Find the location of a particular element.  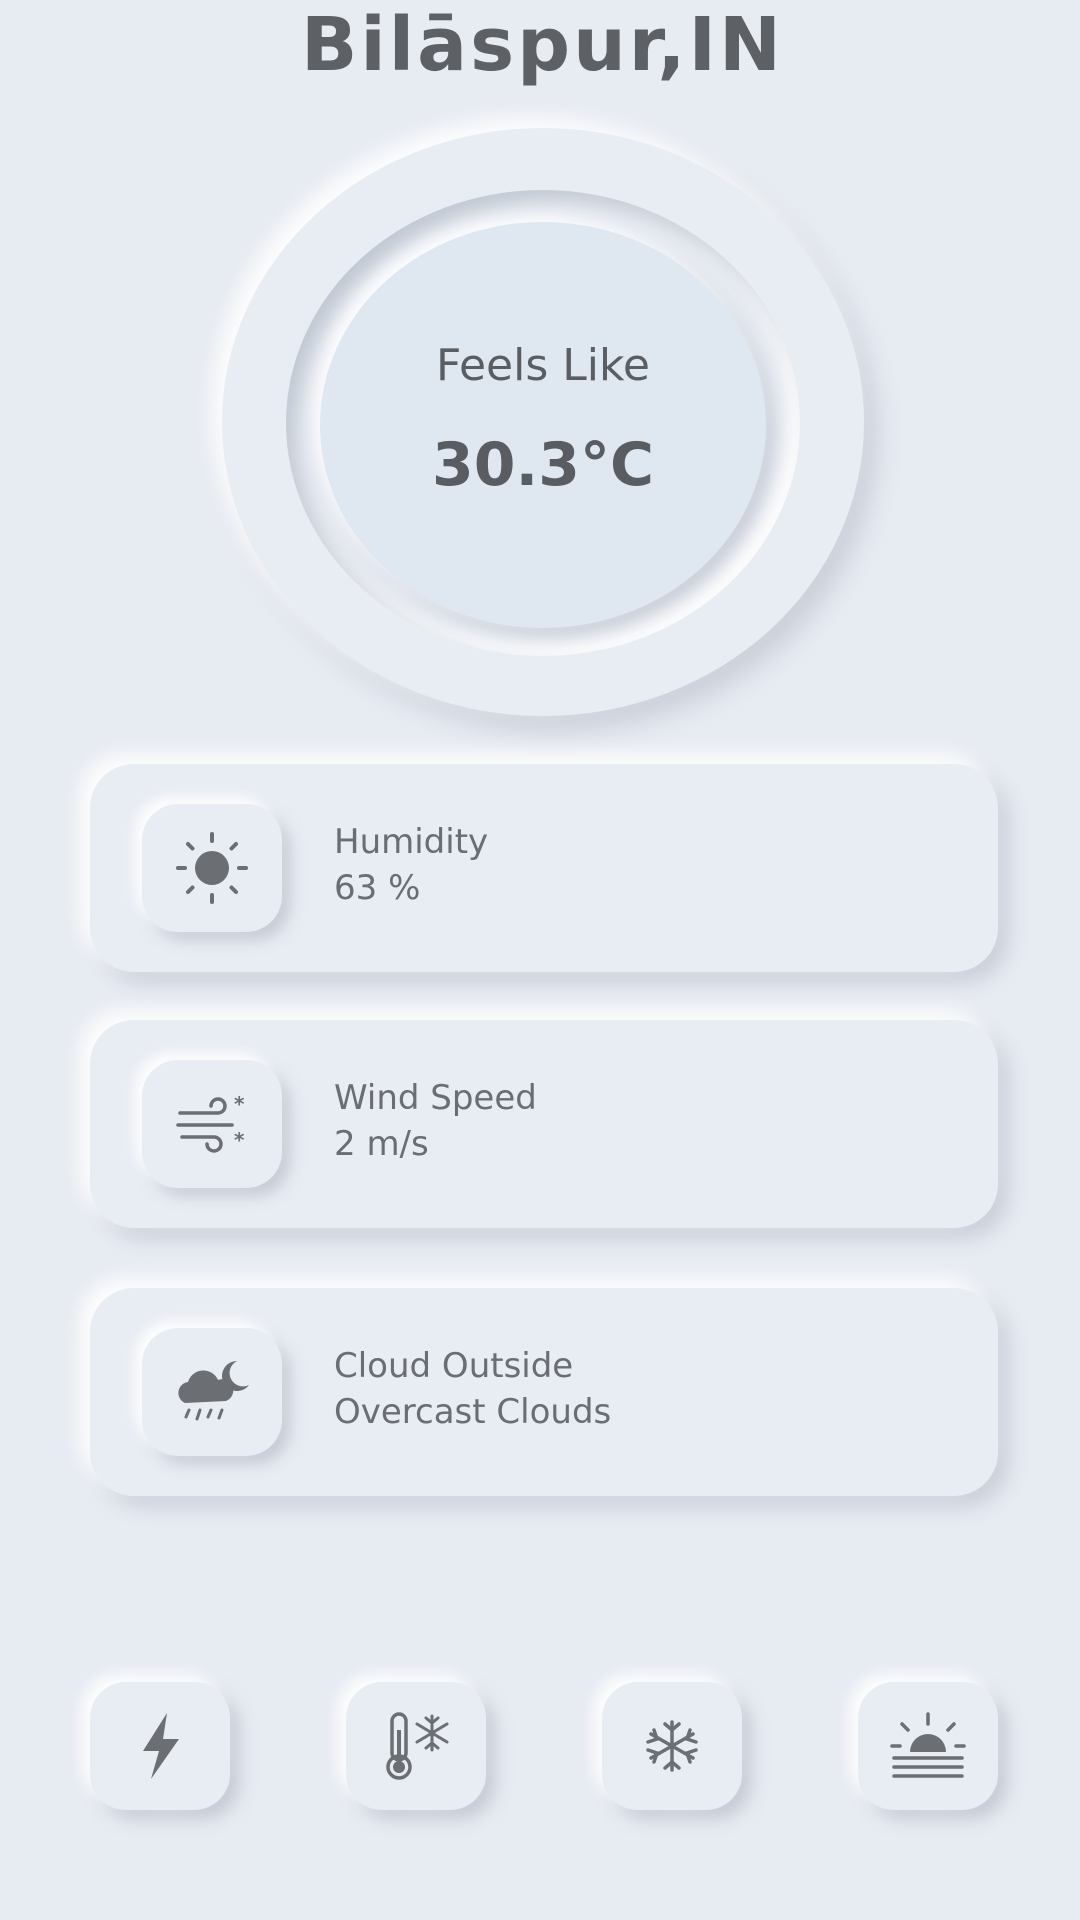

wind-speed-value: 2 m/s is located at coordinates (381, 1144).